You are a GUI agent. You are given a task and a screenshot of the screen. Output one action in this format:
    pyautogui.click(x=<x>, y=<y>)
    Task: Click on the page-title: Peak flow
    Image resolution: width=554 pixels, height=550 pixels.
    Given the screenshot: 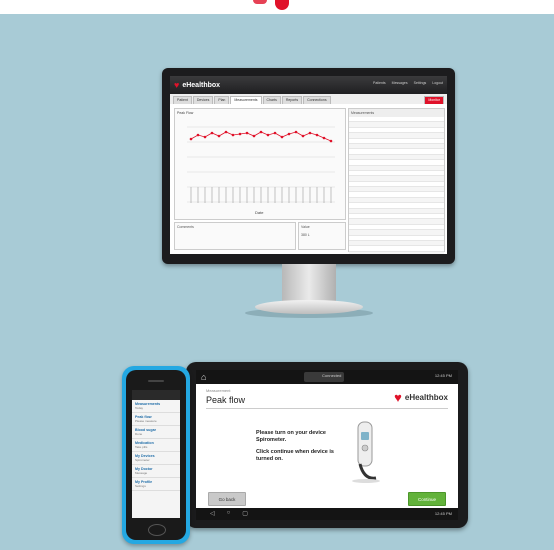 What is the action you would take?
    pyautogui.click(x=226, y=400)
    